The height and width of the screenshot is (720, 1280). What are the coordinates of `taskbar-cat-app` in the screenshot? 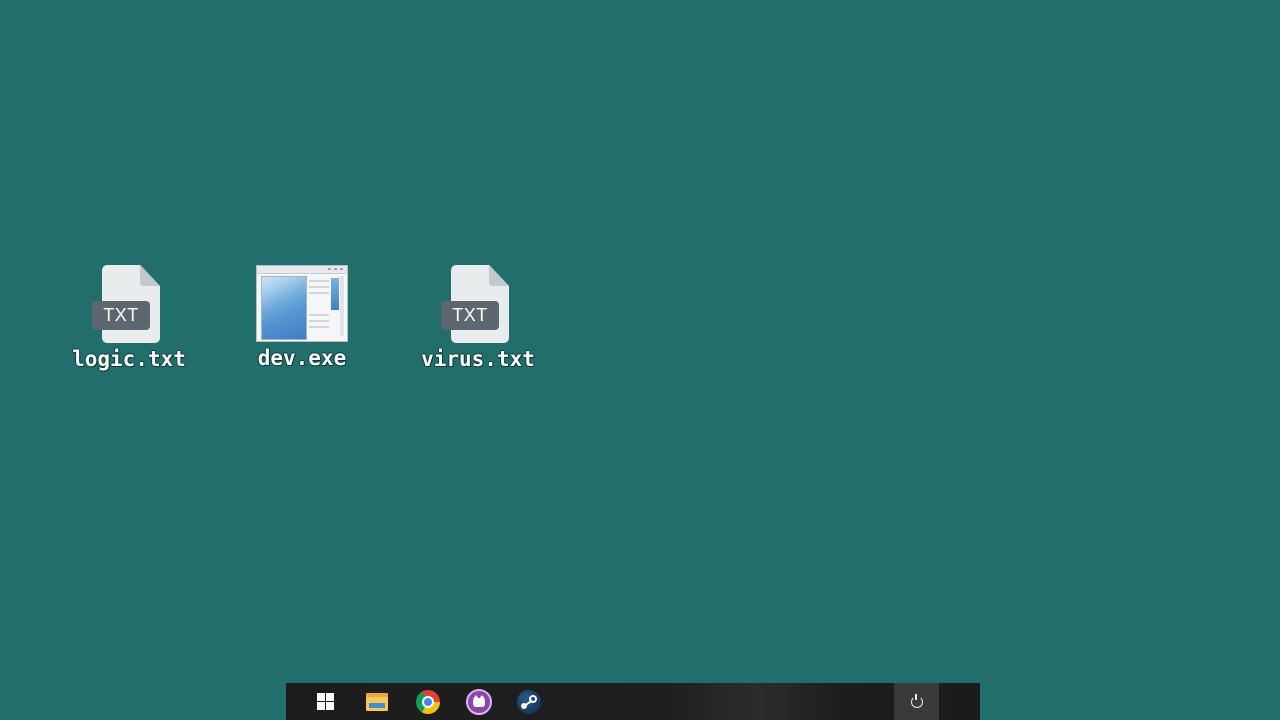 It's located at (479, 701).